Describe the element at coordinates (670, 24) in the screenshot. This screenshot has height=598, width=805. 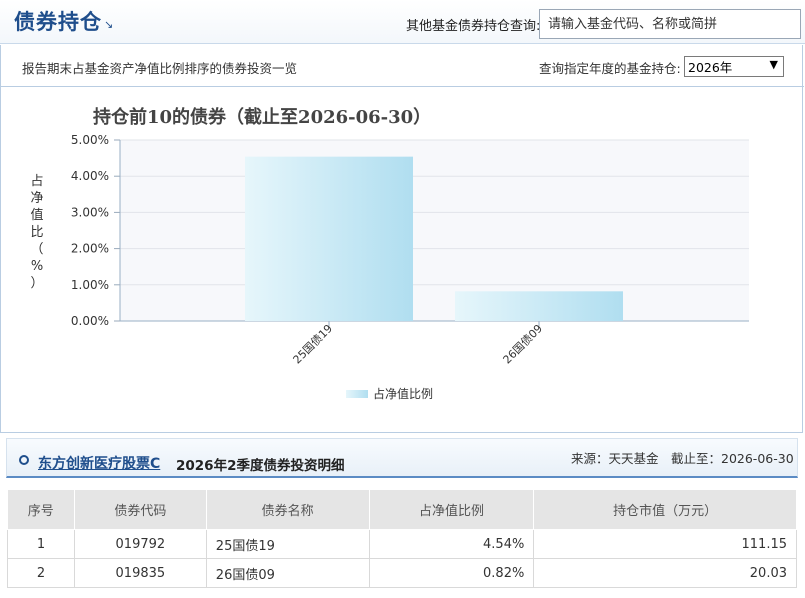
I see `fund-search-input` at that location.